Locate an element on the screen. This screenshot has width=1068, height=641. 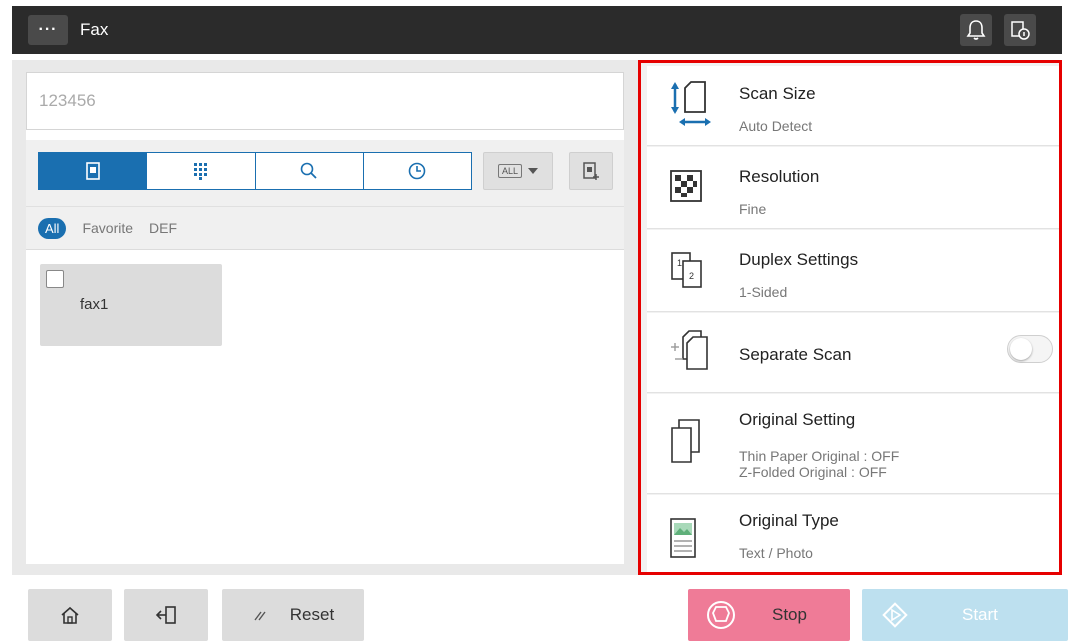
logout-icon is located at coordinates (165, 615).